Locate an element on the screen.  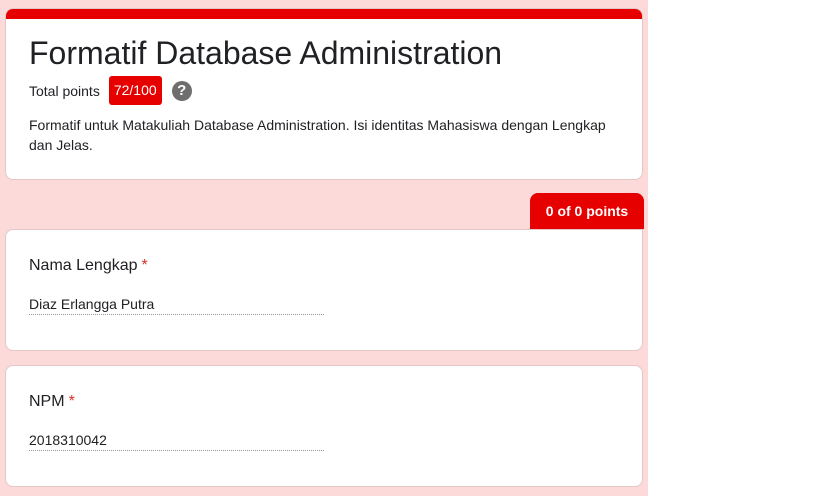
score-badge: 72/100 is located at coordinates (135, 90).